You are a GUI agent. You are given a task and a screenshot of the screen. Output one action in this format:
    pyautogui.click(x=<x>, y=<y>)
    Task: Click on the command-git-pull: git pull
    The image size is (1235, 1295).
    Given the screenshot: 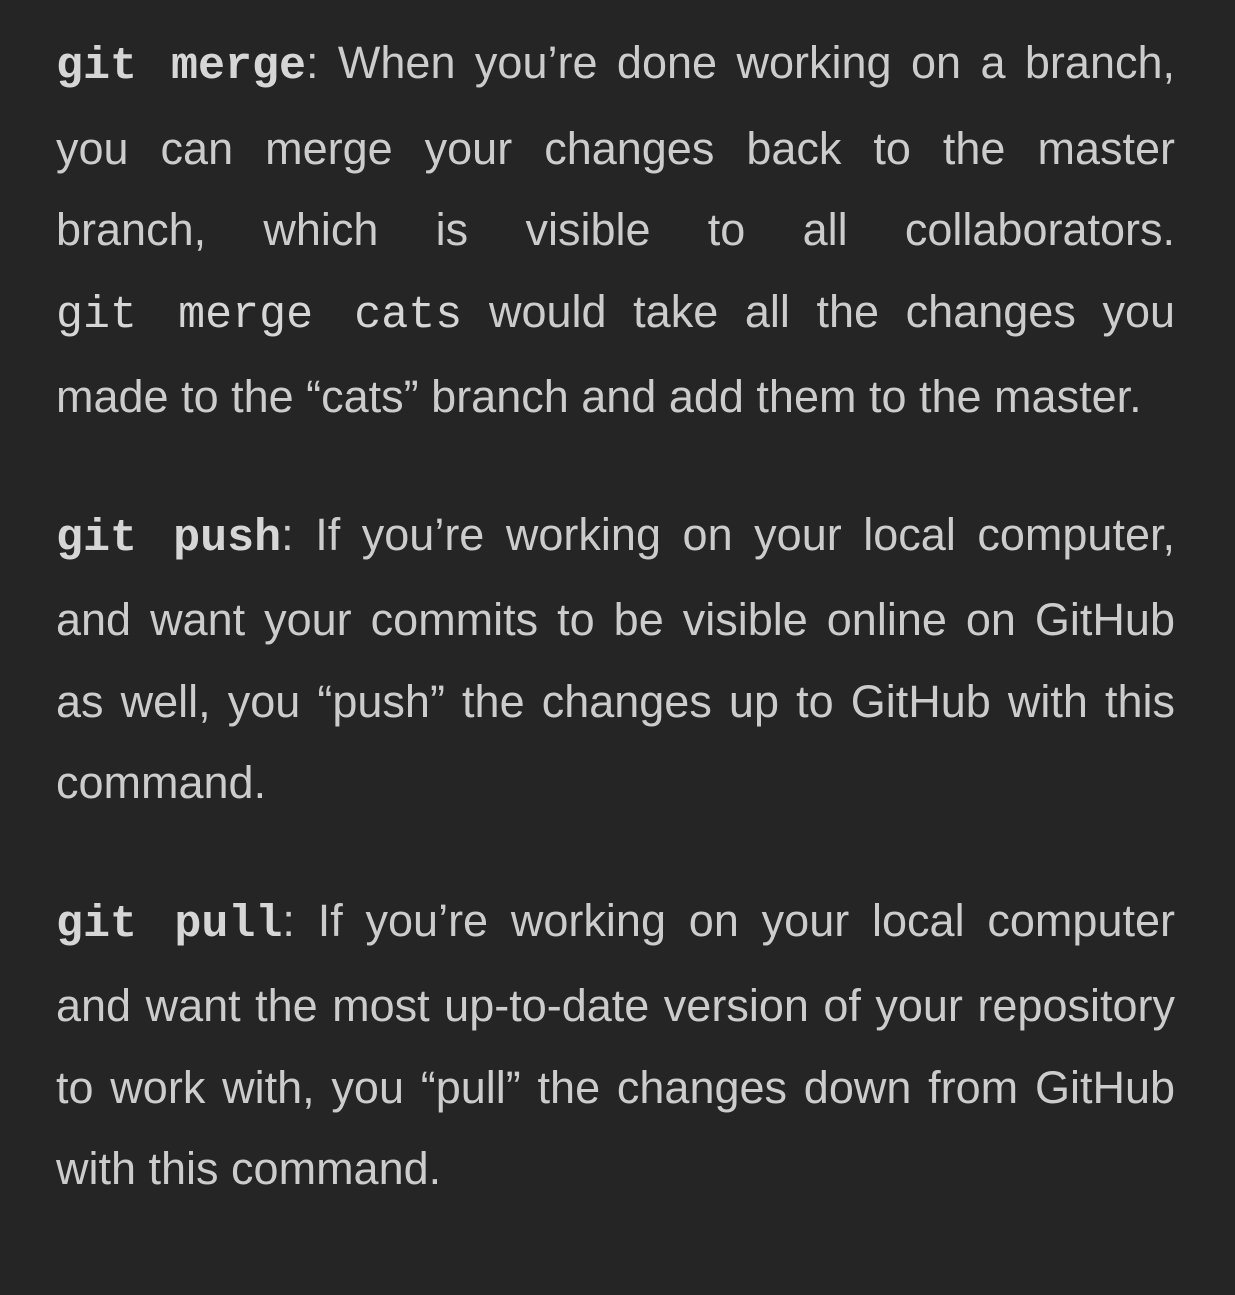 What is the action you would take?
    pyautogui.click(x=169, y=924)
    